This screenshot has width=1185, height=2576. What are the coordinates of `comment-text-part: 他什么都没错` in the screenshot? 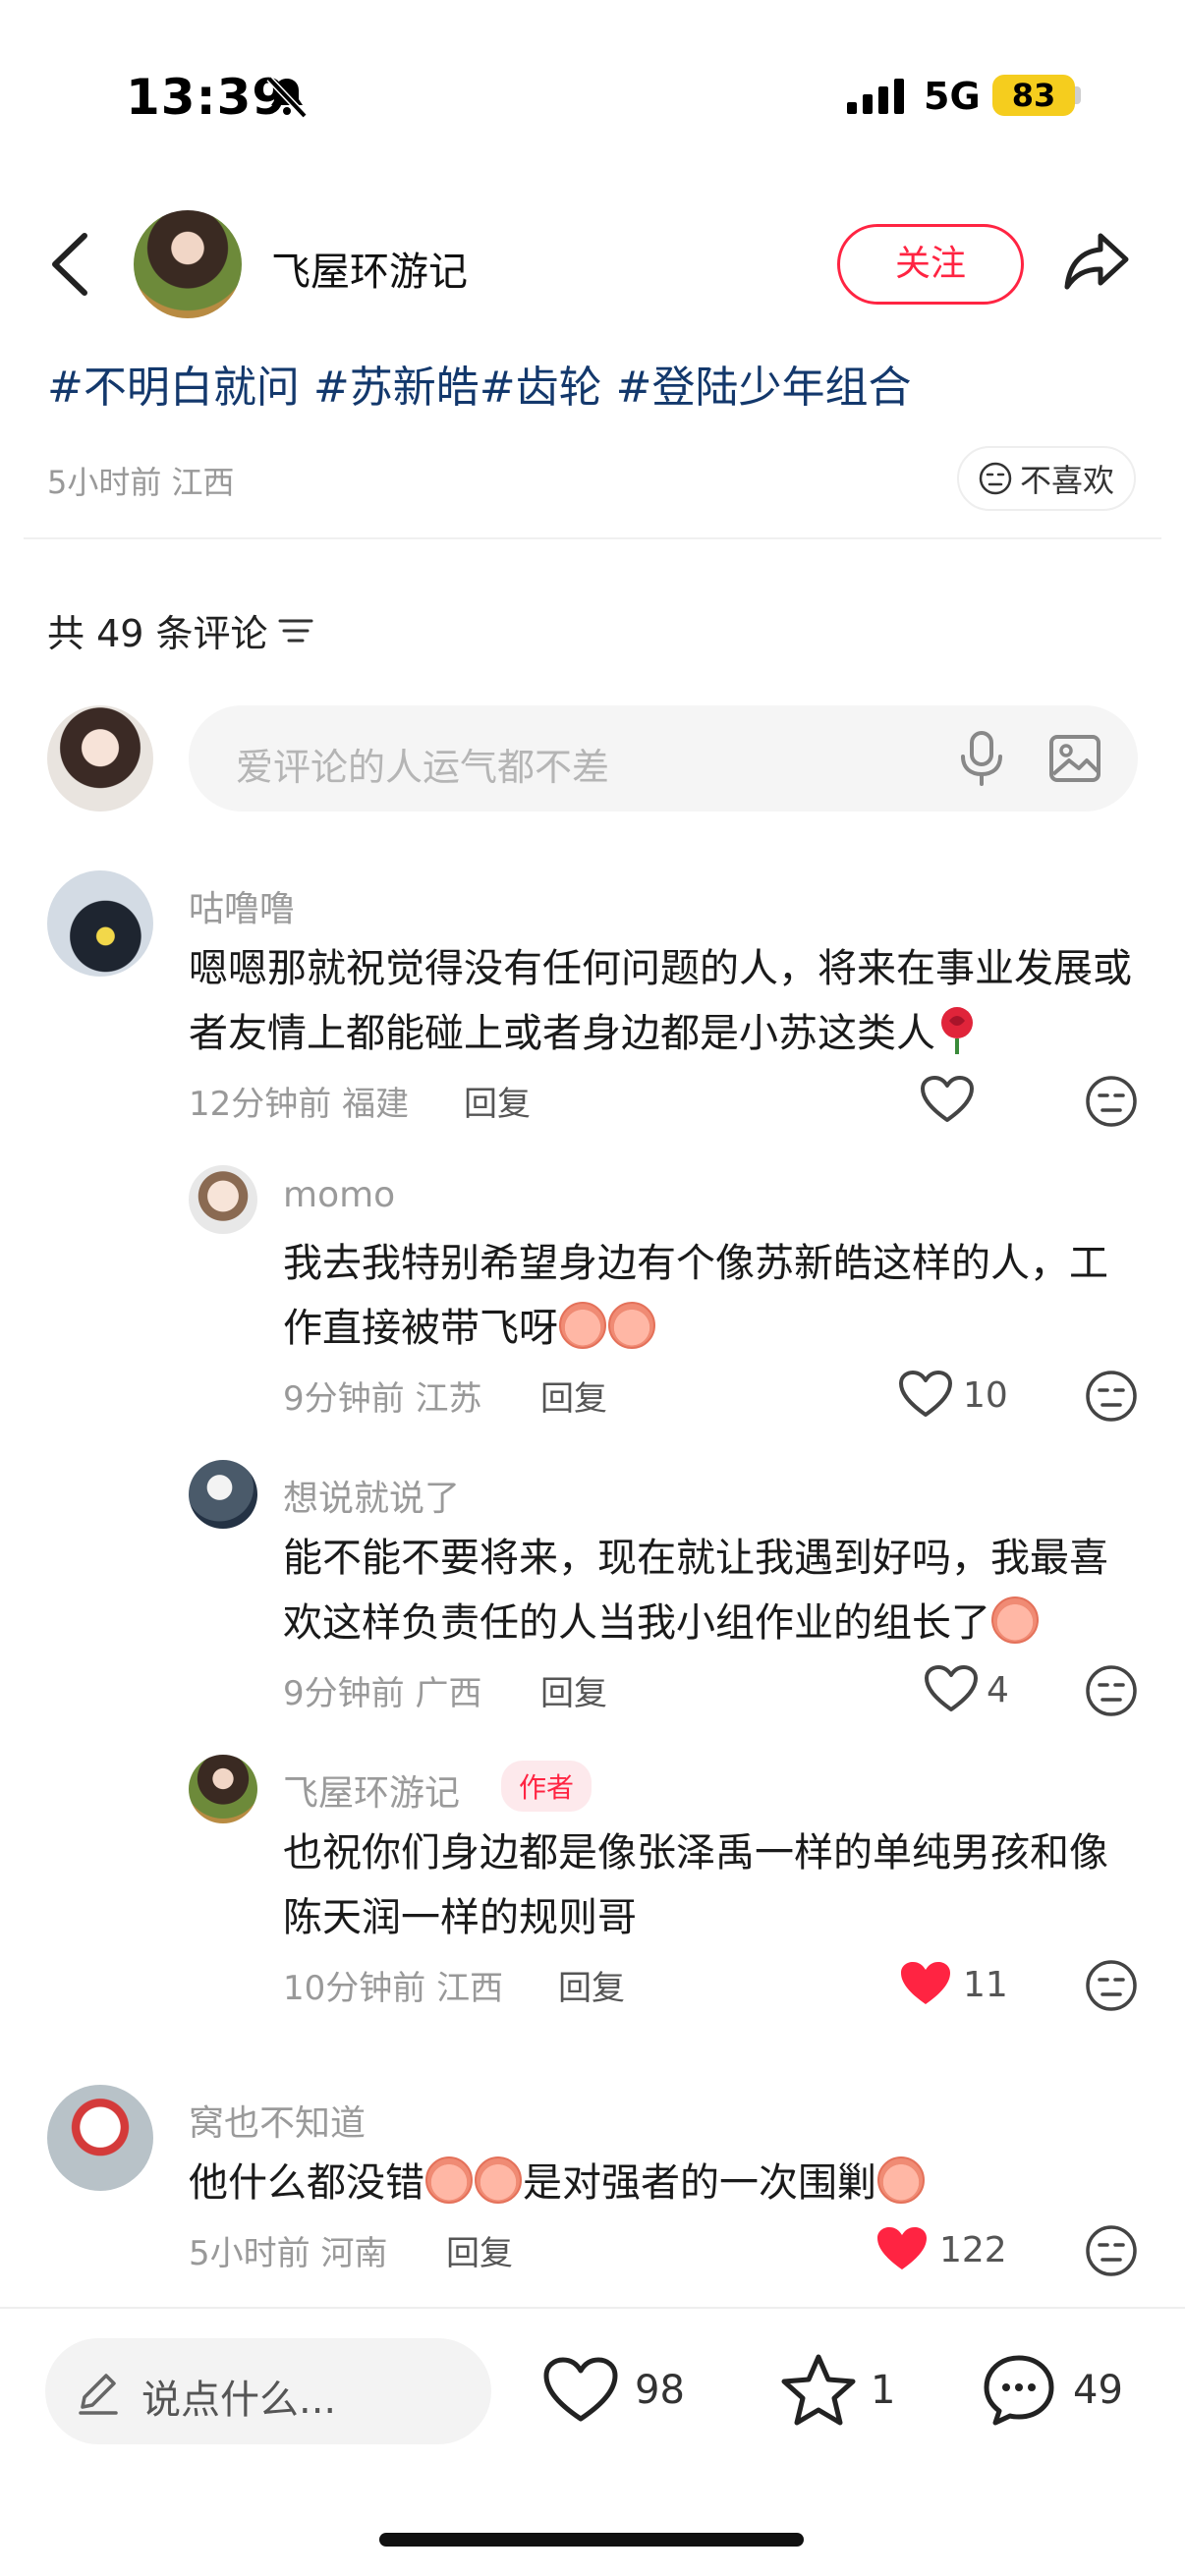 It's located at (307, 2183).